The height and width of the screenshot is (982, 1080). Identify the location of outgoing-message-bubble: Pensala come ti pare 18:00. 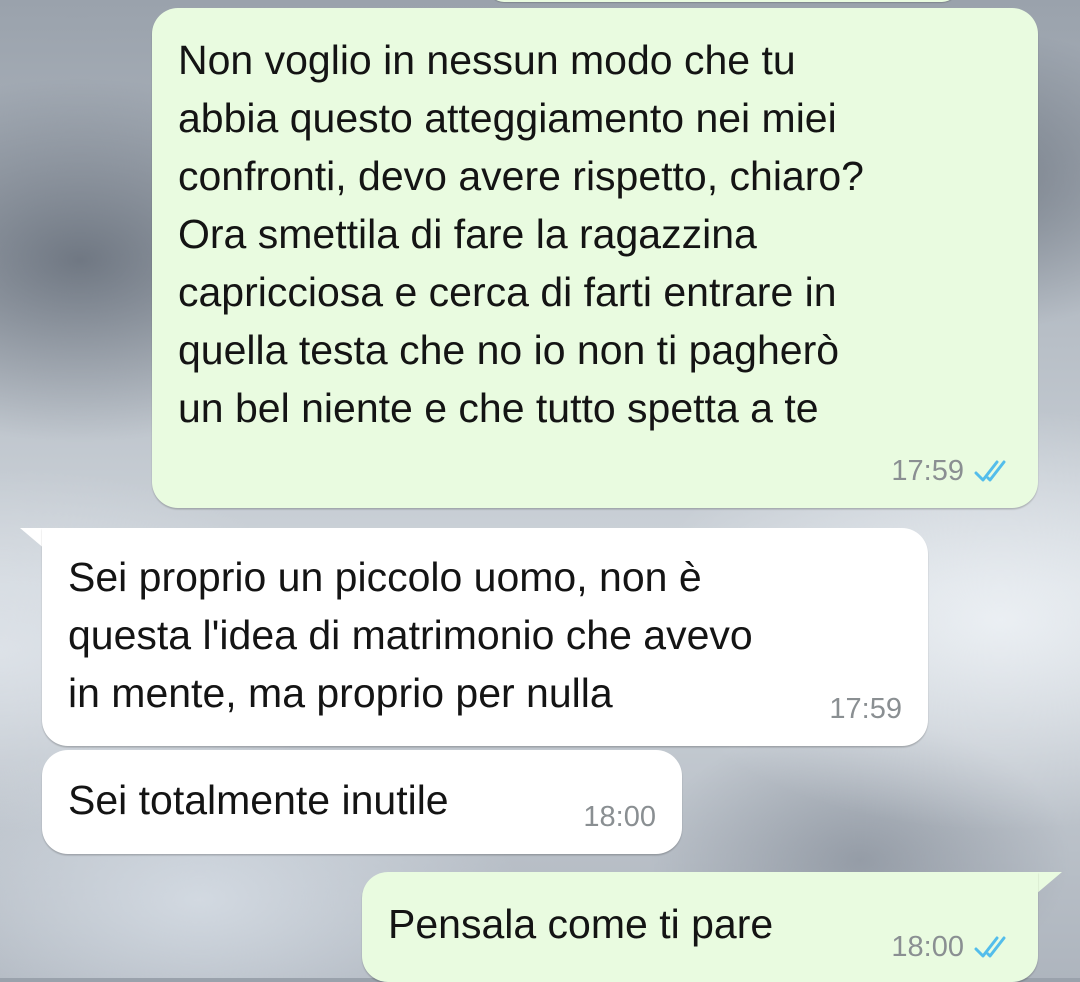
(700, 927).